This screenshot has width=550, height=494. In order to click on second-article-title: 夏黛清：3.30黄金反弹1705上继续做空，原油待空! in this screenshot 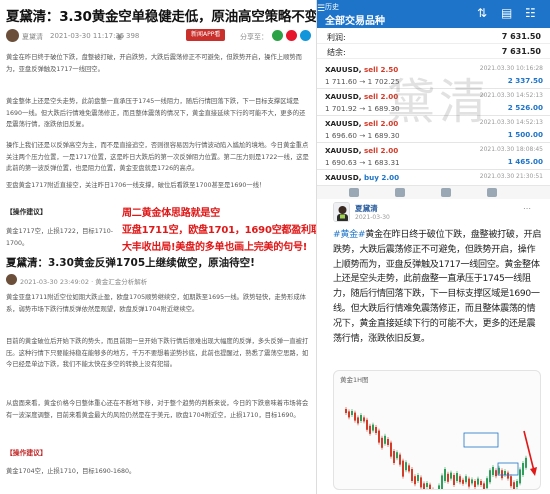, I will do `click(159, 262)`.